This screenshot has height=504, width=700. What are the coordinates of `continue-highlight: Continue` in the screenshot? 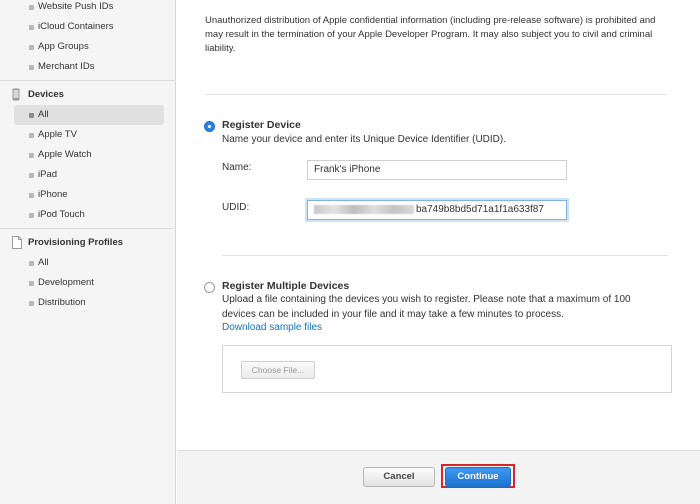 It's located at (478, 476).